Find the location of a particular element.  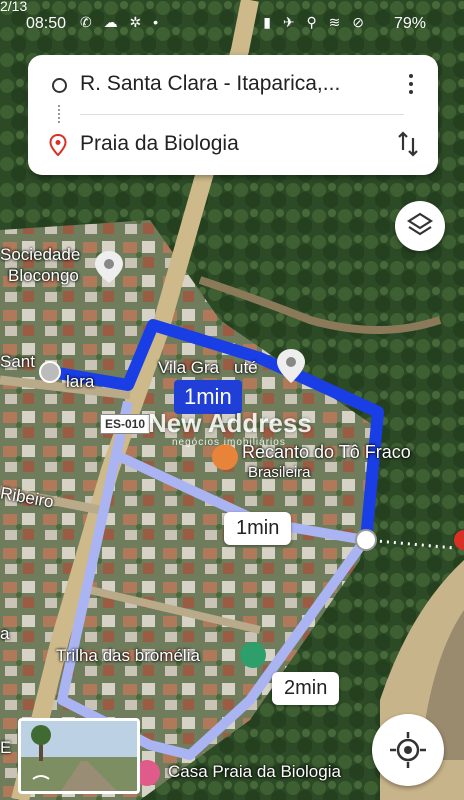

trail-icon is located at coordinates (253, 655).